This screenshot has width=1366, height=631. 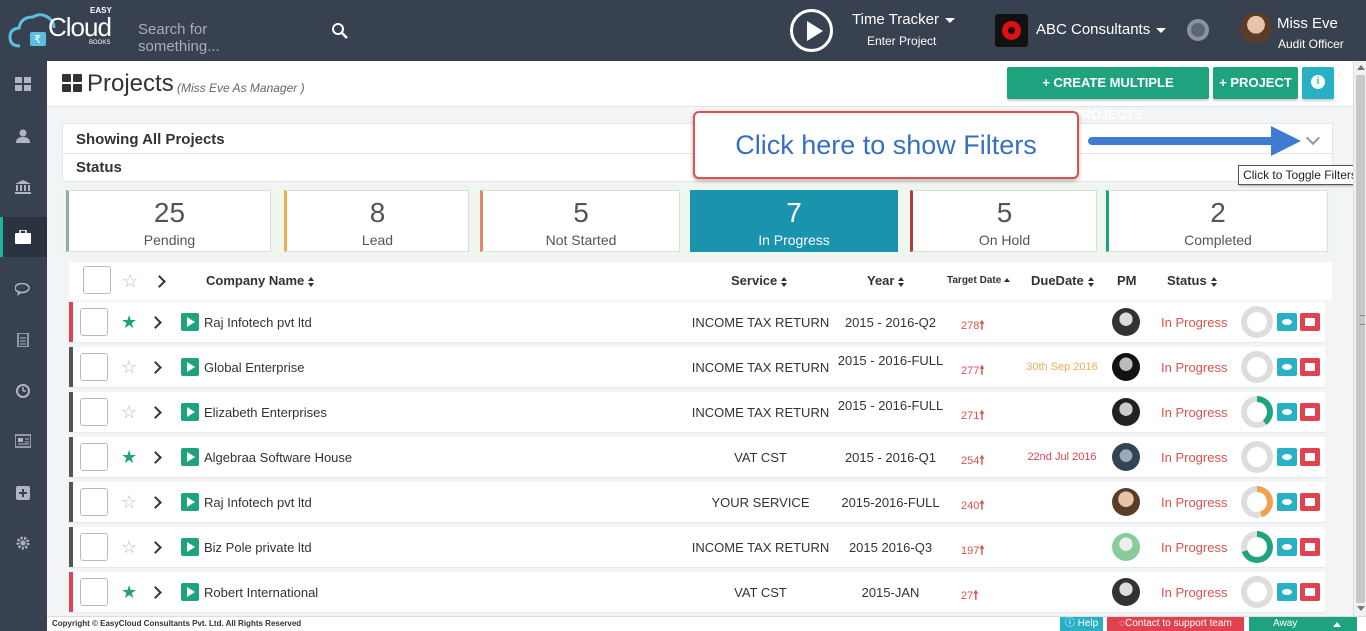 I want to click on select-all-checkbox, so click(x=97, y=280).